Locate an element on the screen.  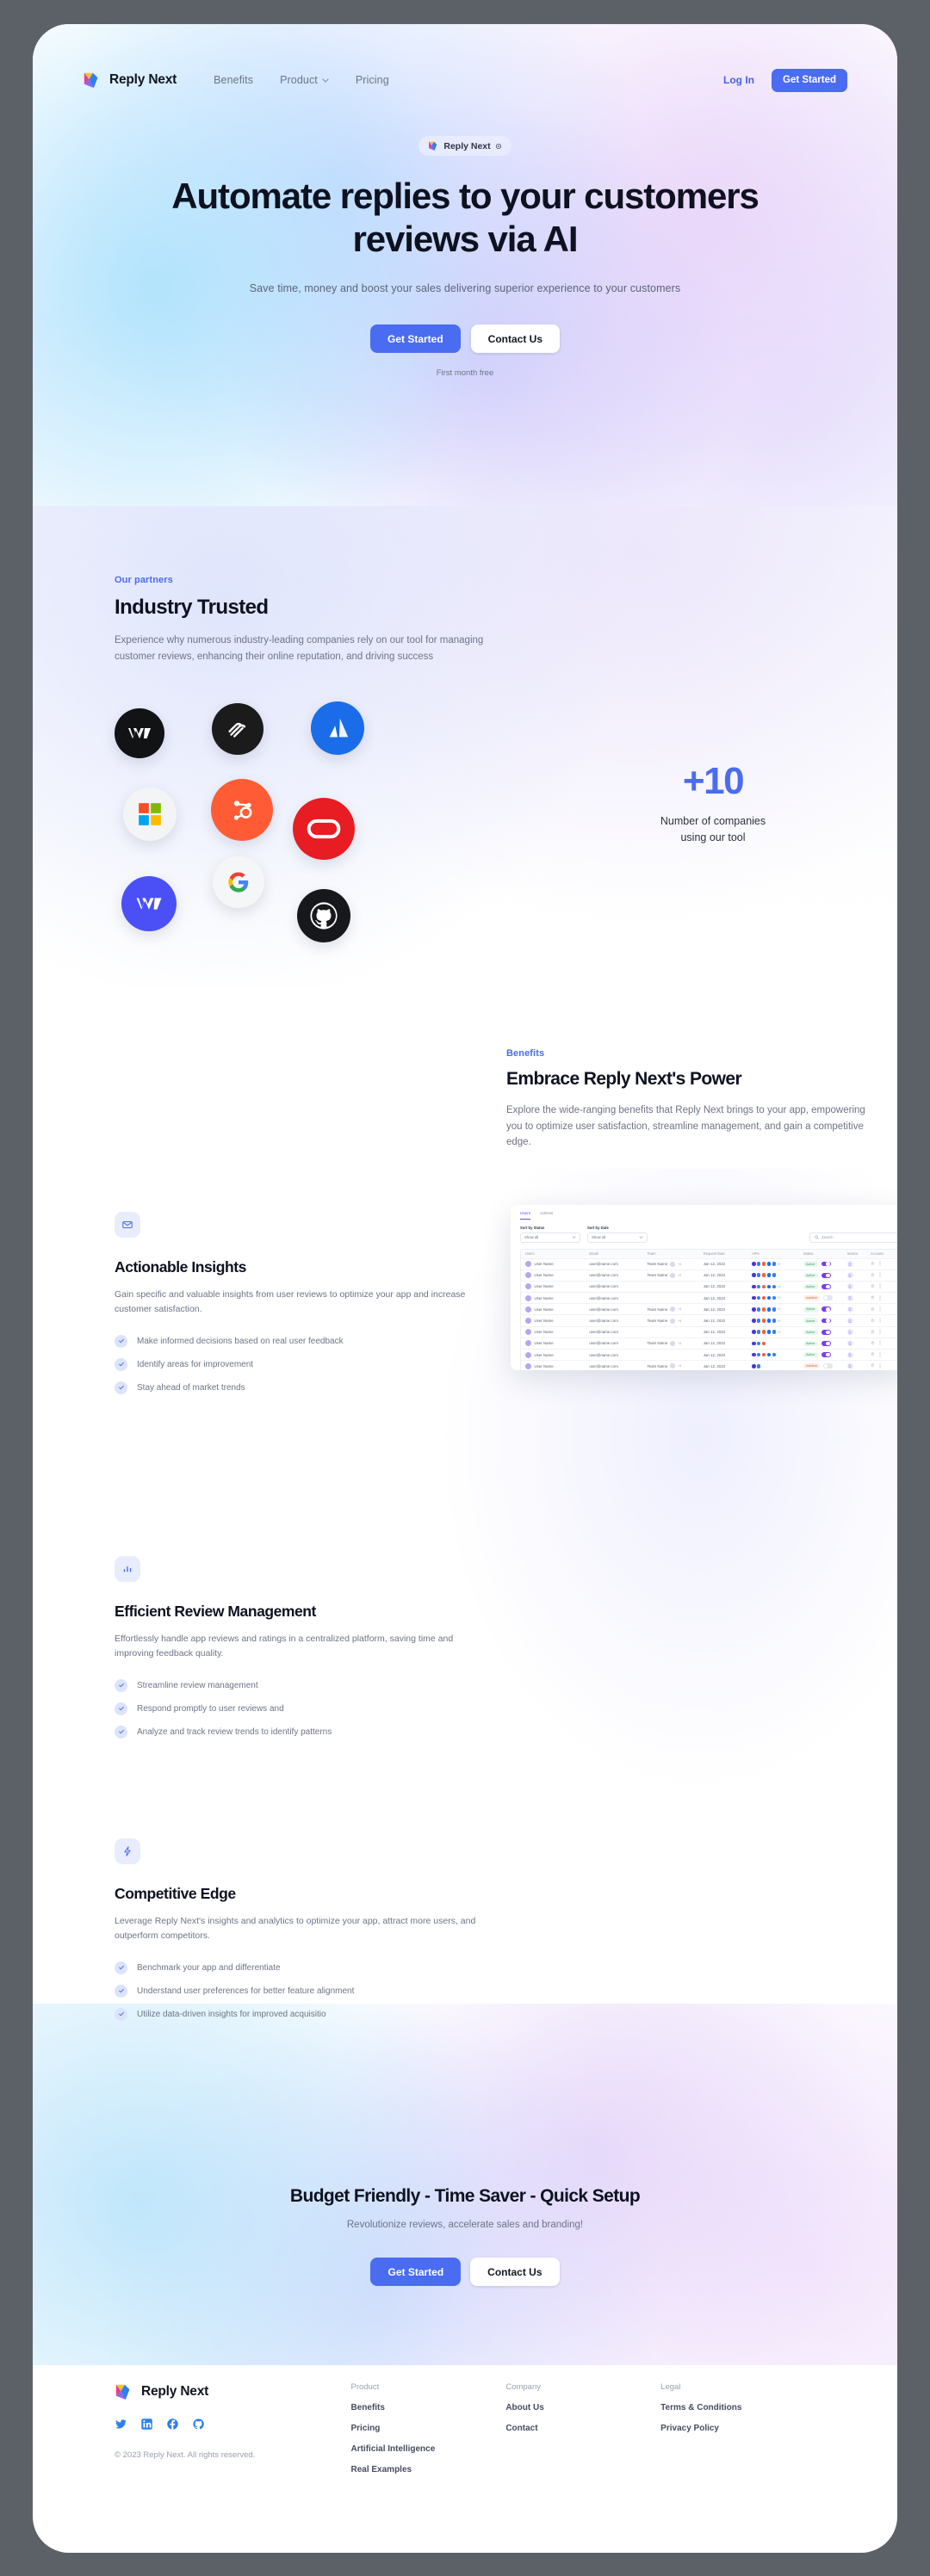
footer-link-pricing: Pricing is located at coordinates (428, 2428).